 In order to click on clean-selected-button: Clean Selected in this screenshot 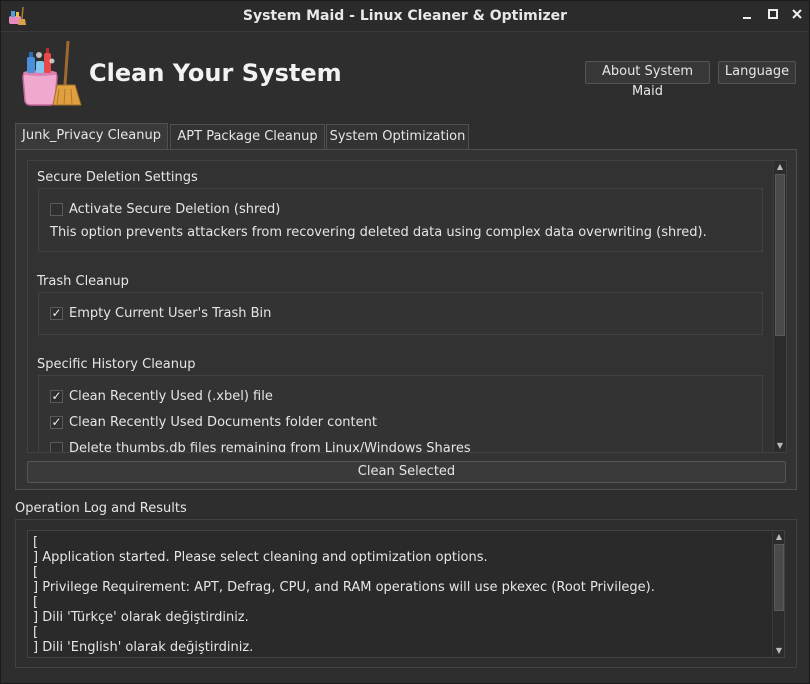, I will do `click(406, 472)`.